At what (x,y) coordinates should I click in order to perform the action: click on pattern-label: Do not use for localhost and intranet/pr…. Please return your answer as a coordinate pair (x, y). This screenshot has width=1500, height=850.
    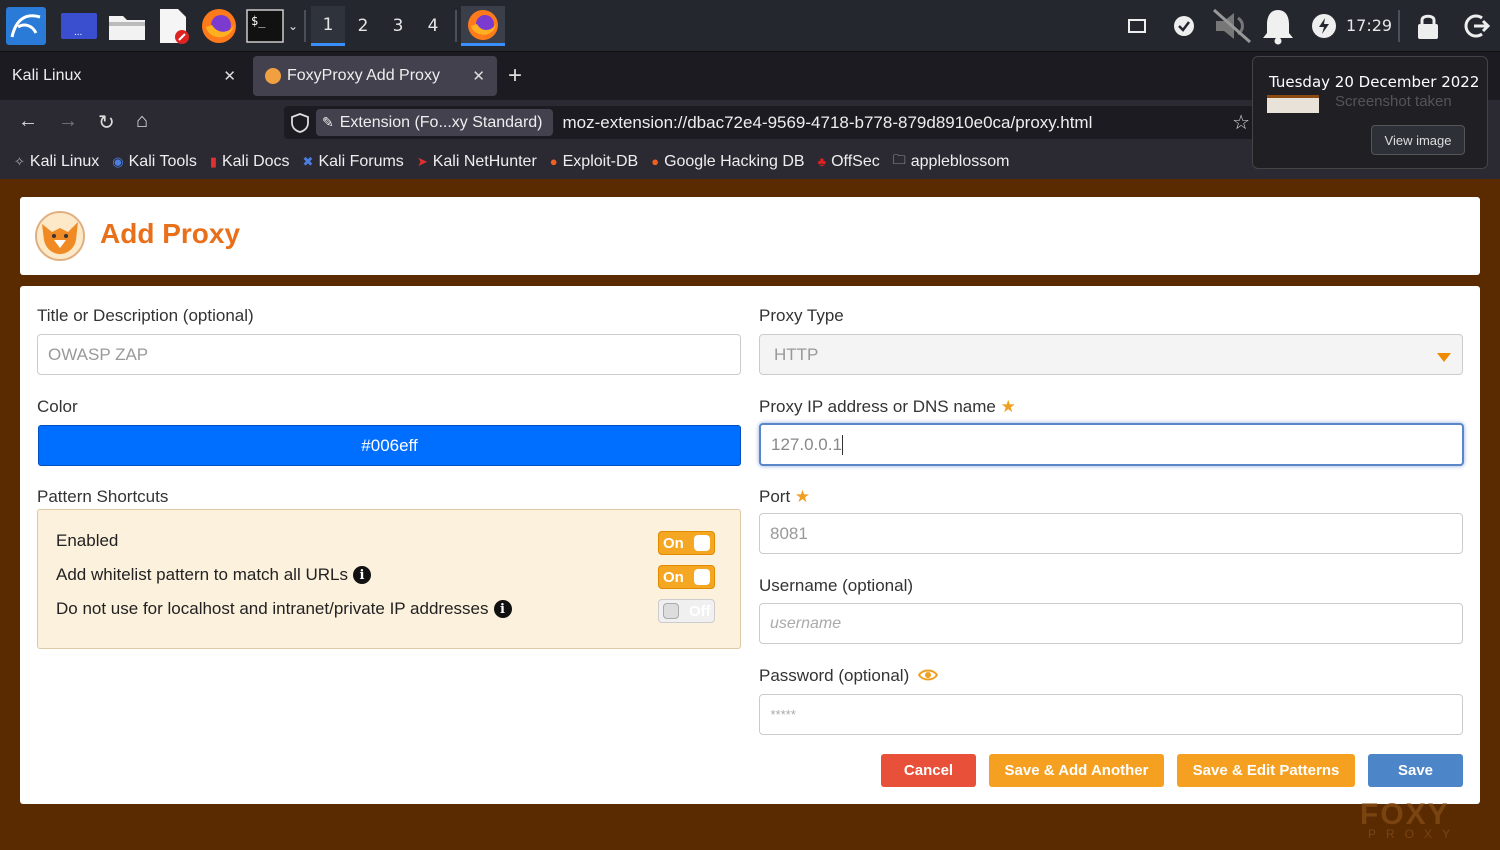
    Looking at the image, I should click on (272, 608).